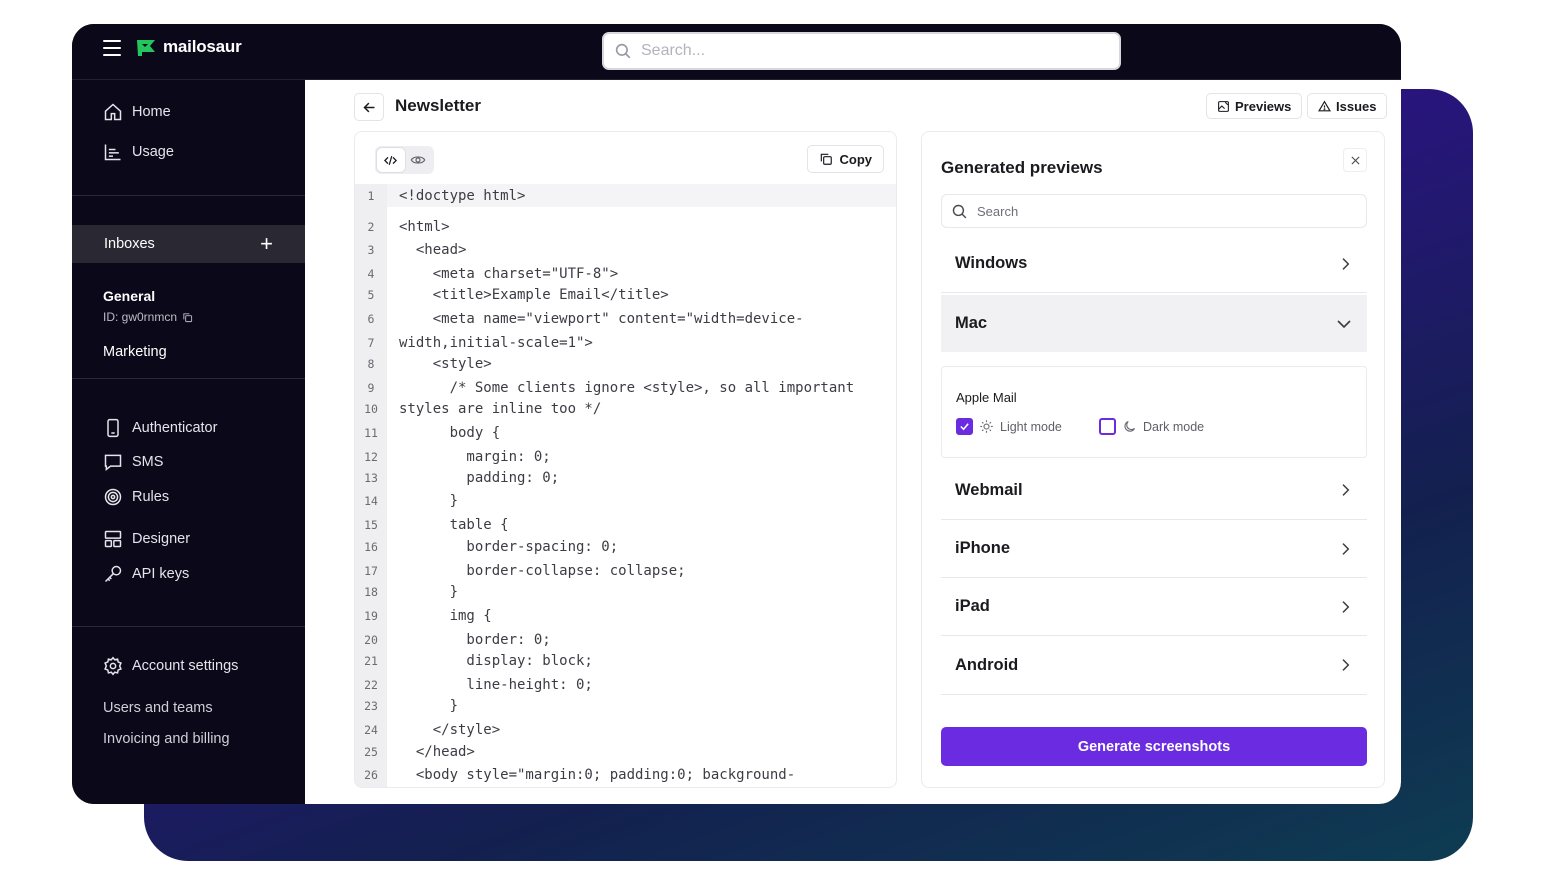 This screenshot has width=1566, height=882. I want to click on code-line: 10 styles are inline too */, so click(625, 408).